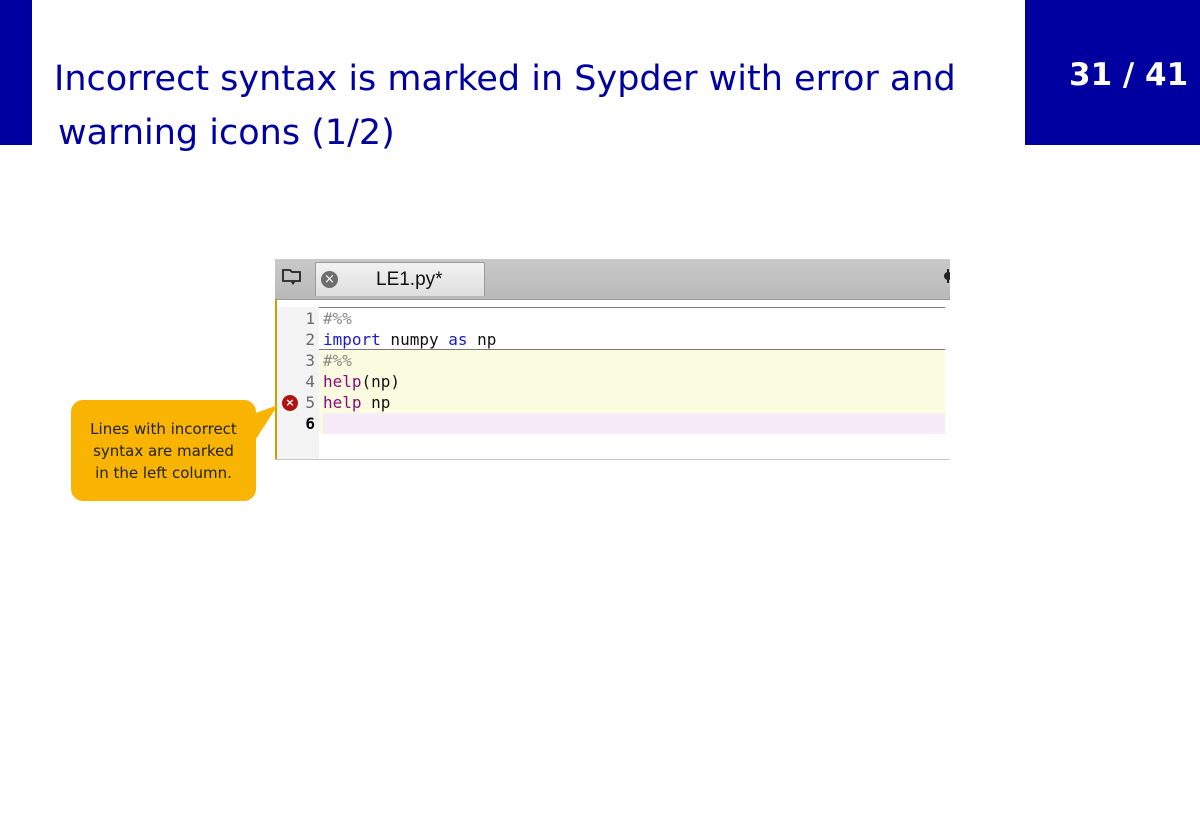 Image resolution: width=1200 pixels, height=831 pixels. What do you see at coordinates (352, 339) in the screenshot?
I see `code-token: import` at bounding box center [352, 339].